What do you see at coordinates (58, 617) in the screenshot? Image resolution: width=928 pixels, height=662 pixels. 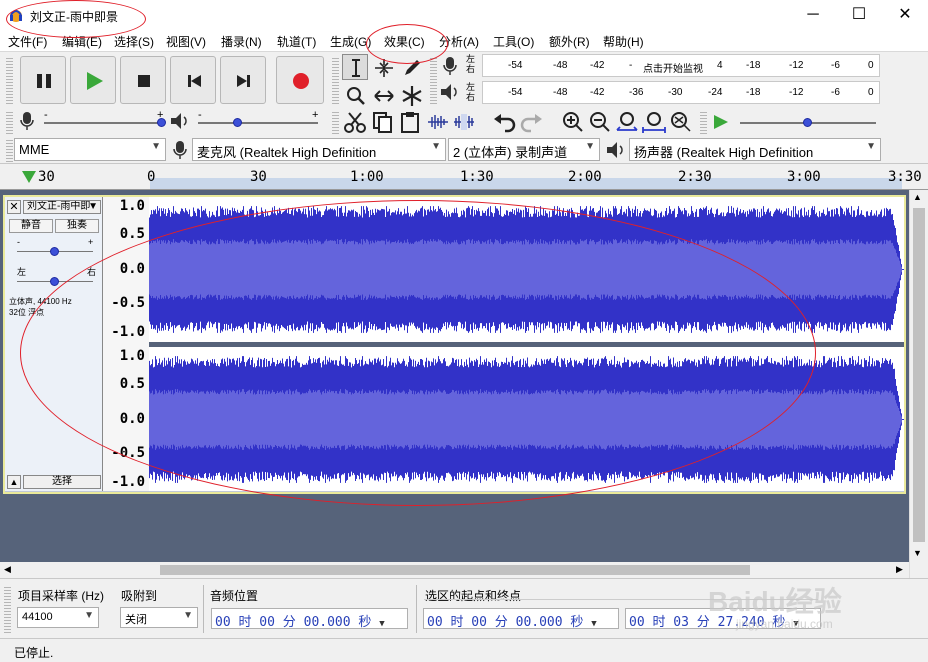 I see `project-rate-select: 44100 ▼` at bounding box center [58, 617].